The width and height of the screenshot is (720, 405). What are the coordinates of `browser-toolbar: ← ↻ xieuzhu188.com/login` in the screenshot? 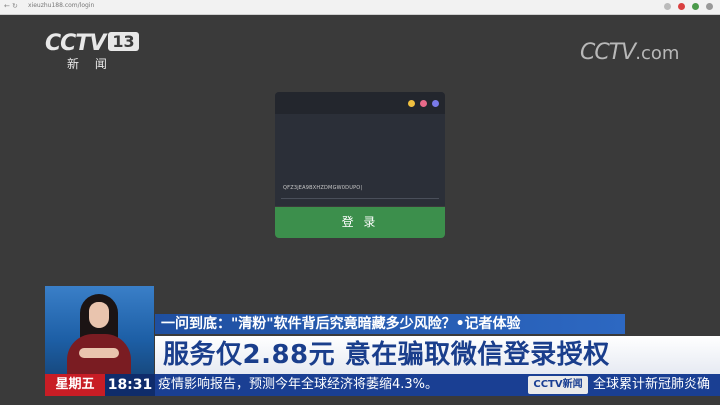 It's located at (360, 7).